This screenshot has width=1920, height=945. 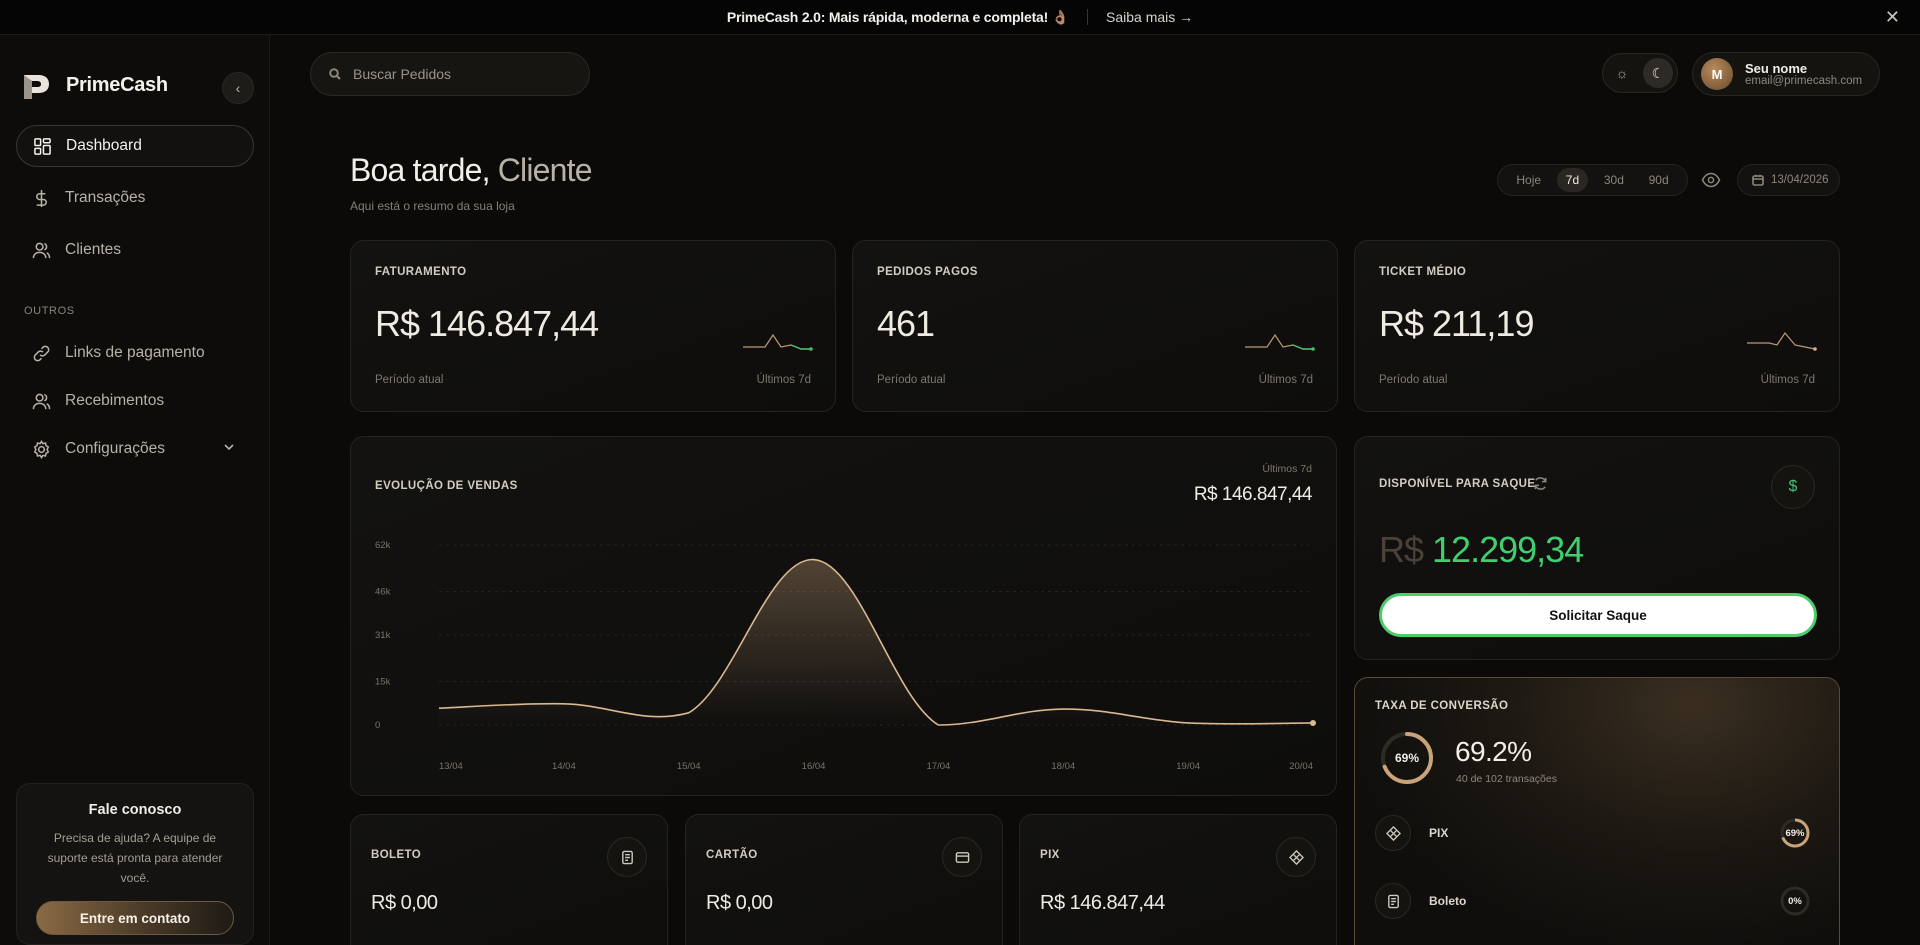 What do you see at coordinates (1102, 903) in the screenshot?
I see `payment-value: R$ 146.847,44` at bounding box center [1102, 903].